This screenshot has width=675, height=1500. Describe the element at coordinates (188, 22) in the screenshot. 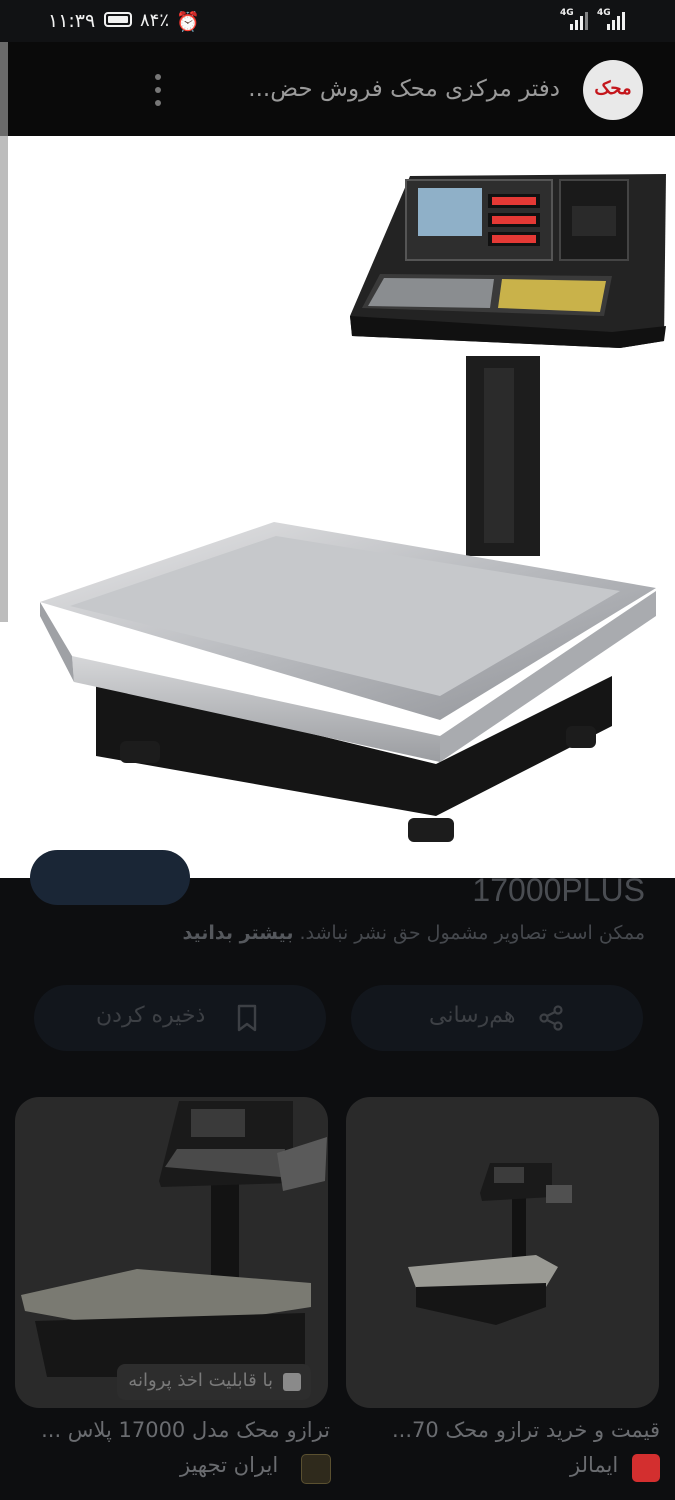

I see `alarm-icon: ⏰` at that location.